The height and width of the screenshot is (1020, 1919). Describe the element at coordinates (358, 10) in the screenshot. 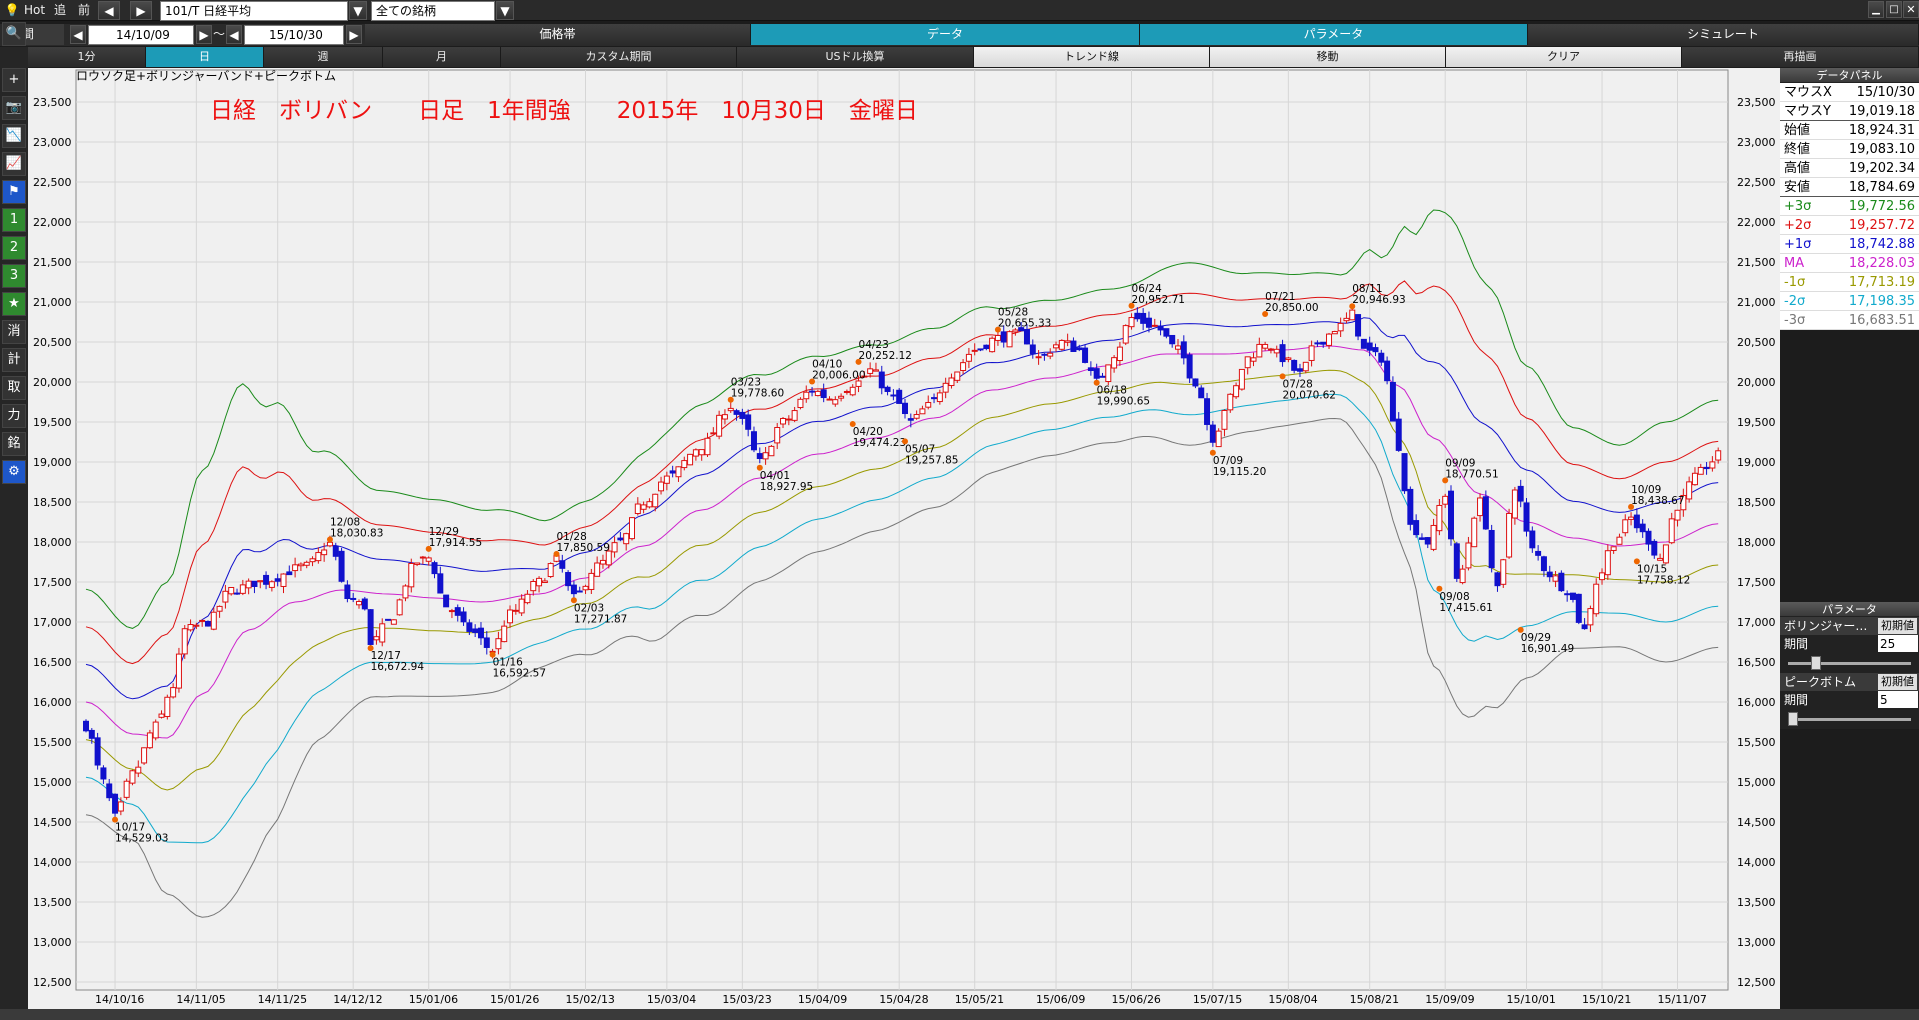

I see `code-dropdown-icon: ▼` at that location.